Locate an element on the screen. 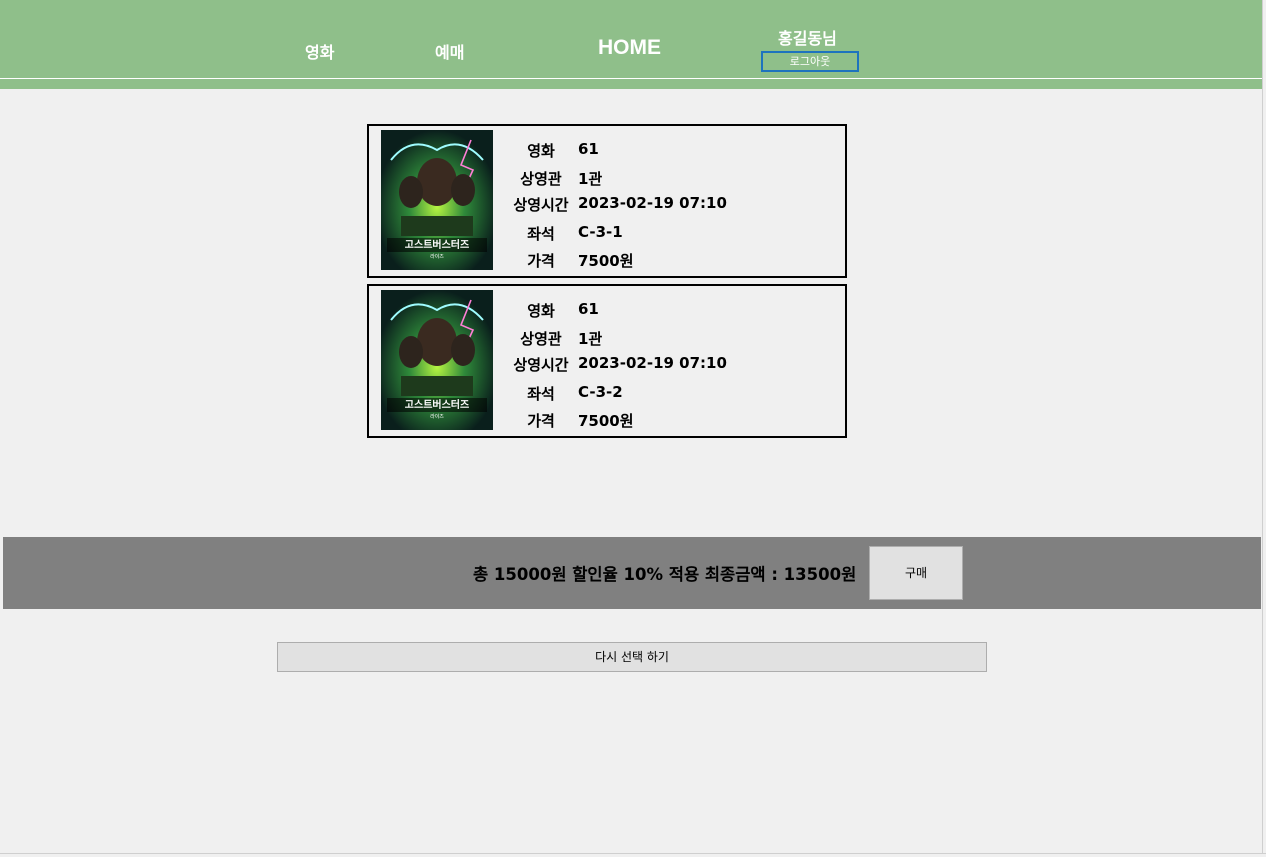 This screenshot has height=857, width=1266. logout-button: 로그아웃 is located at coordinates (810, 61).